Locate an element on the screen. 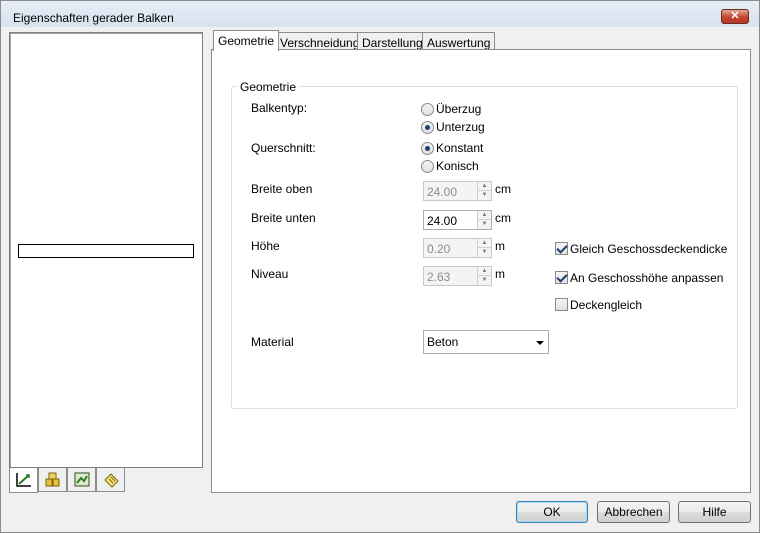 This screenshot has width=760, height=533. radio-unterzug is located at coordinates (427, 127).